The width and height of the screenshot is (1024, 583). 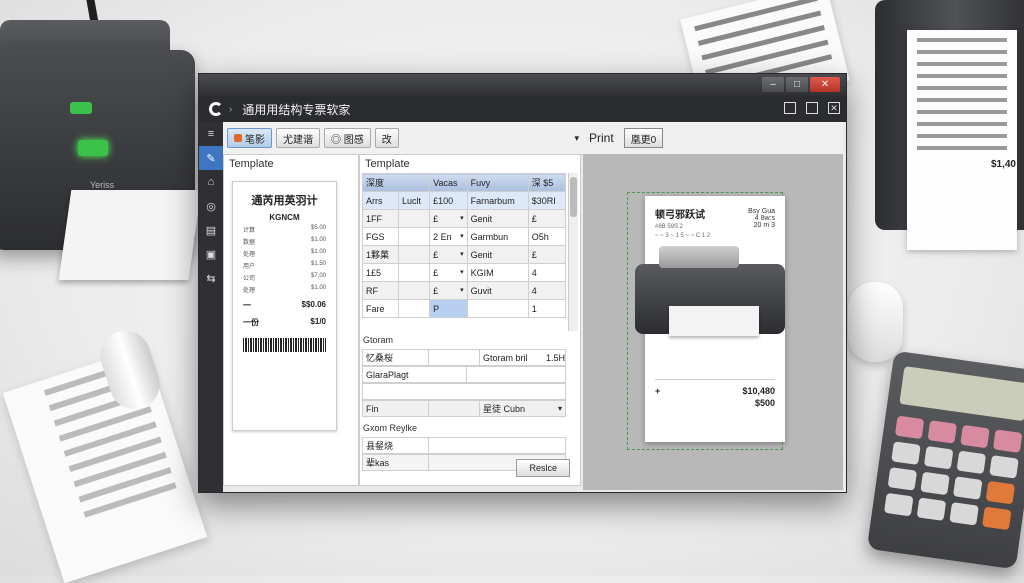 What do you see at coordinates (347, 138) in the screenshot?
I see `toolbar-button: ◎ 图感` at bounding box center [347, 138].